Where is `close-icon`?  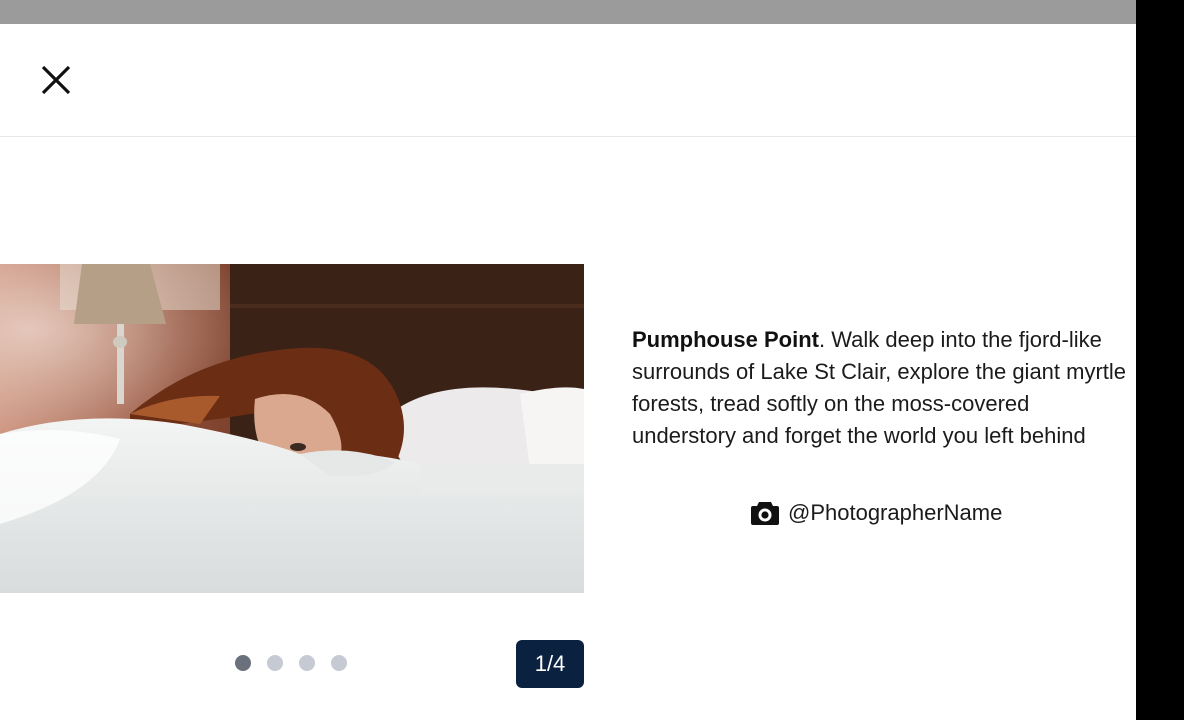 close-icon is located at coordinates (56, 80).